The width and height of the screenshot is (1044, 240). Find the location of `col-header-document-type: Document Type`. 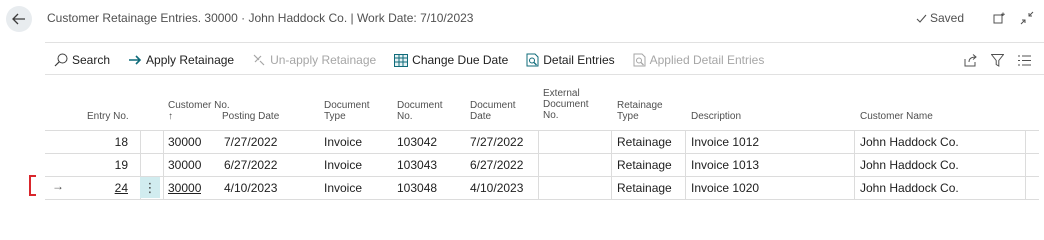

col-header-document-type: Document Type is located at coordinates (347, 111).